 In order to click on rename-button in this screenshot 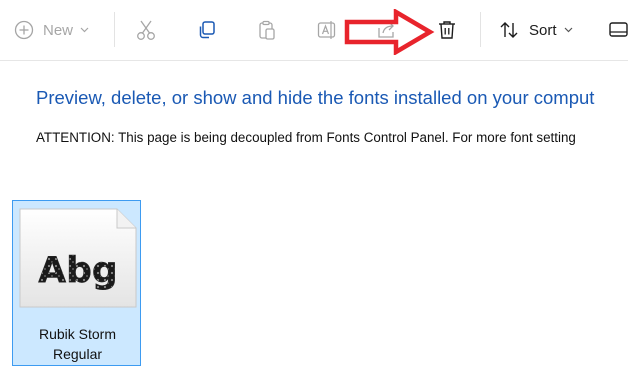, I will do `click(327, 30)`.